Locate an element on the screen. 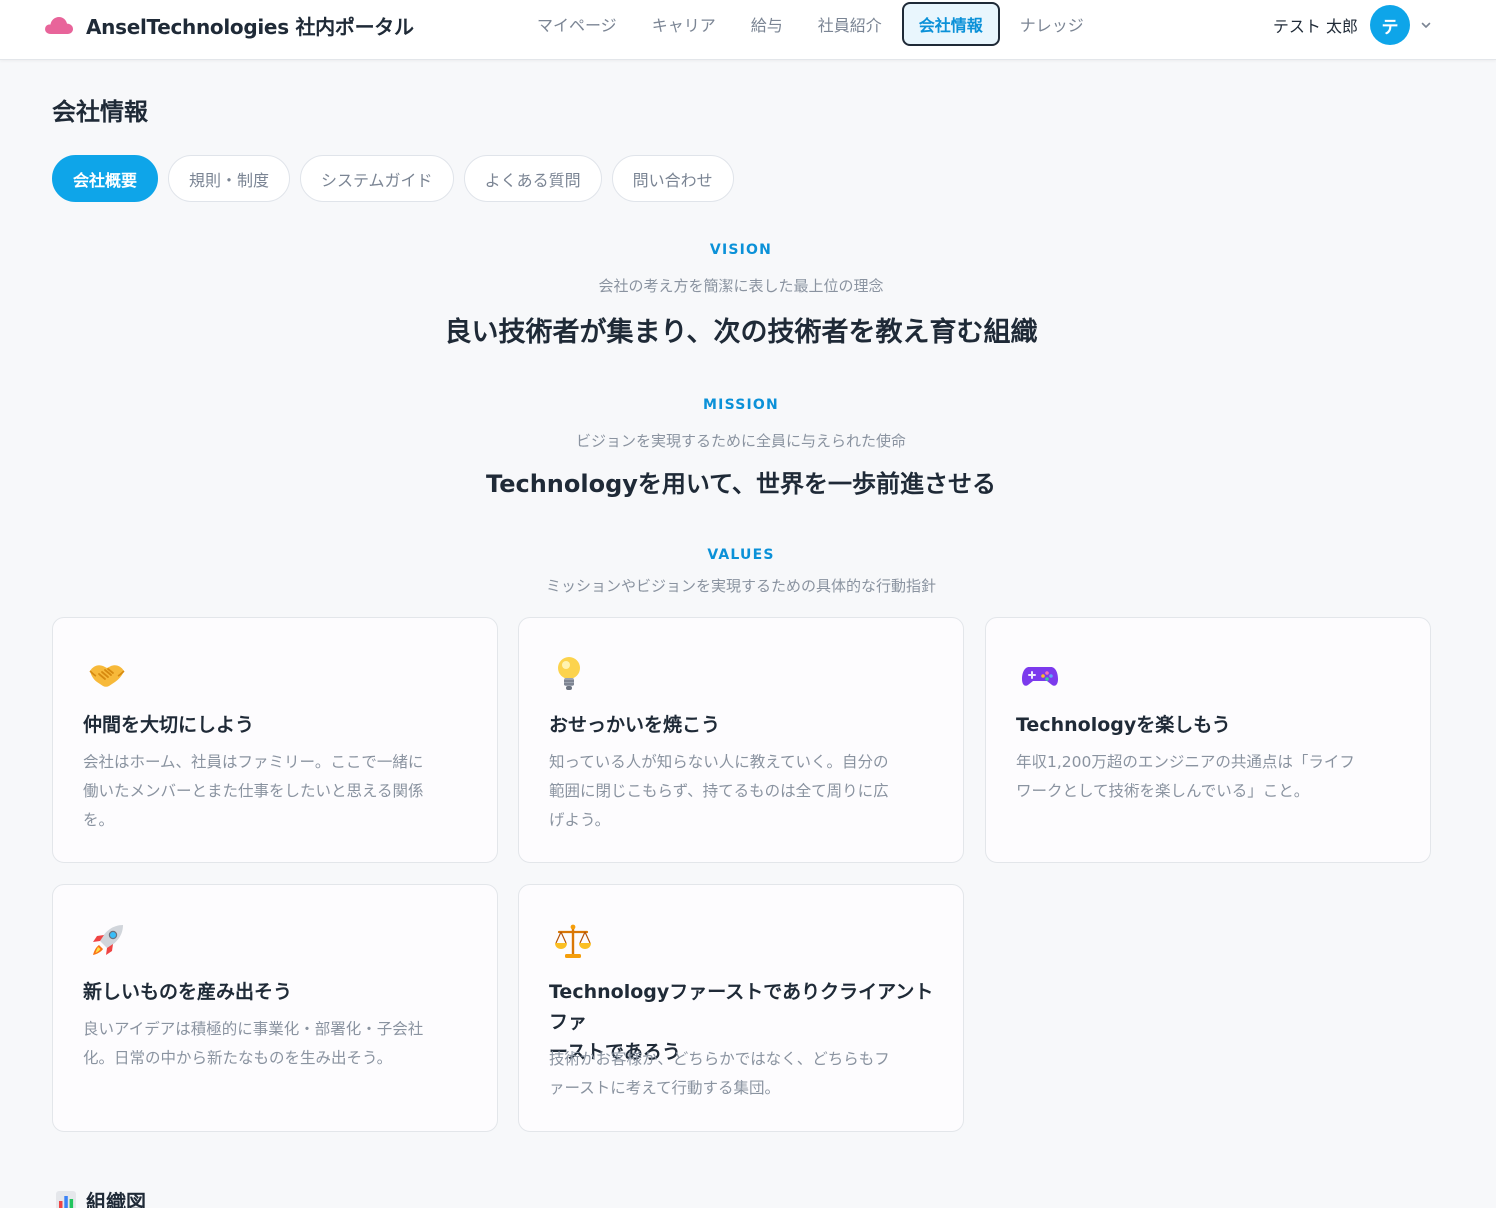 This screenshot has width=1496, height=1208. vision-label: VISION is located at coordinates (741, 250).